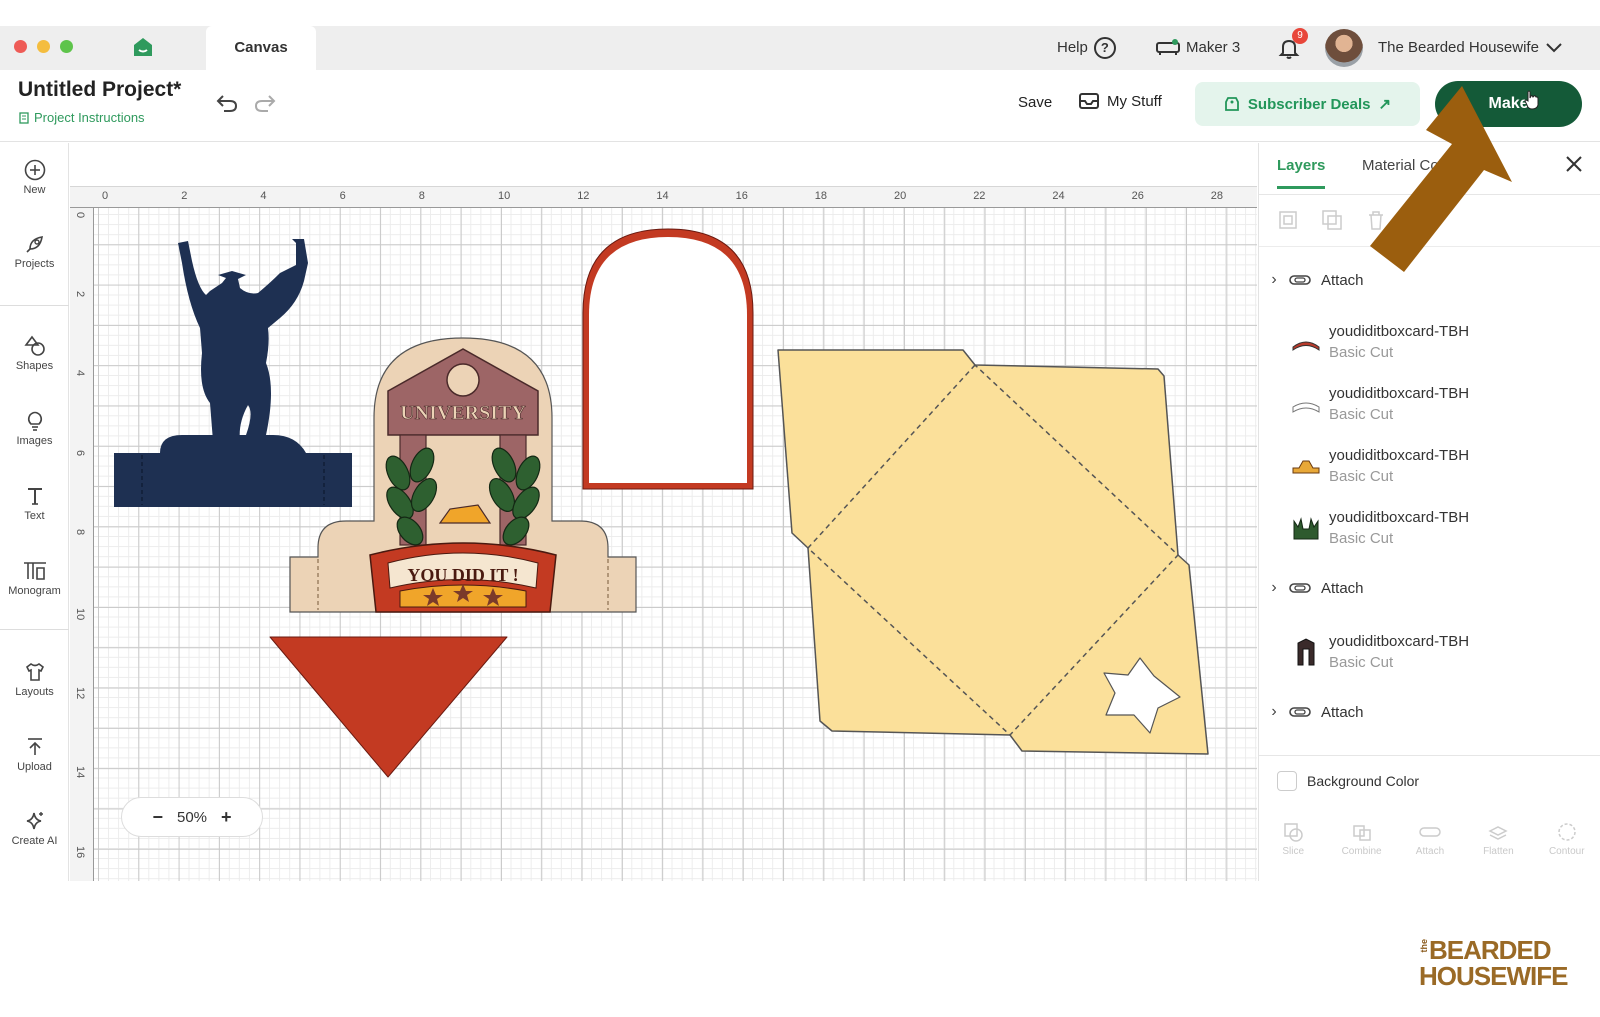  Describe the element at coordinates (1498, 851) in the screenshot. I see `flatten-label: Flatten` at that location.